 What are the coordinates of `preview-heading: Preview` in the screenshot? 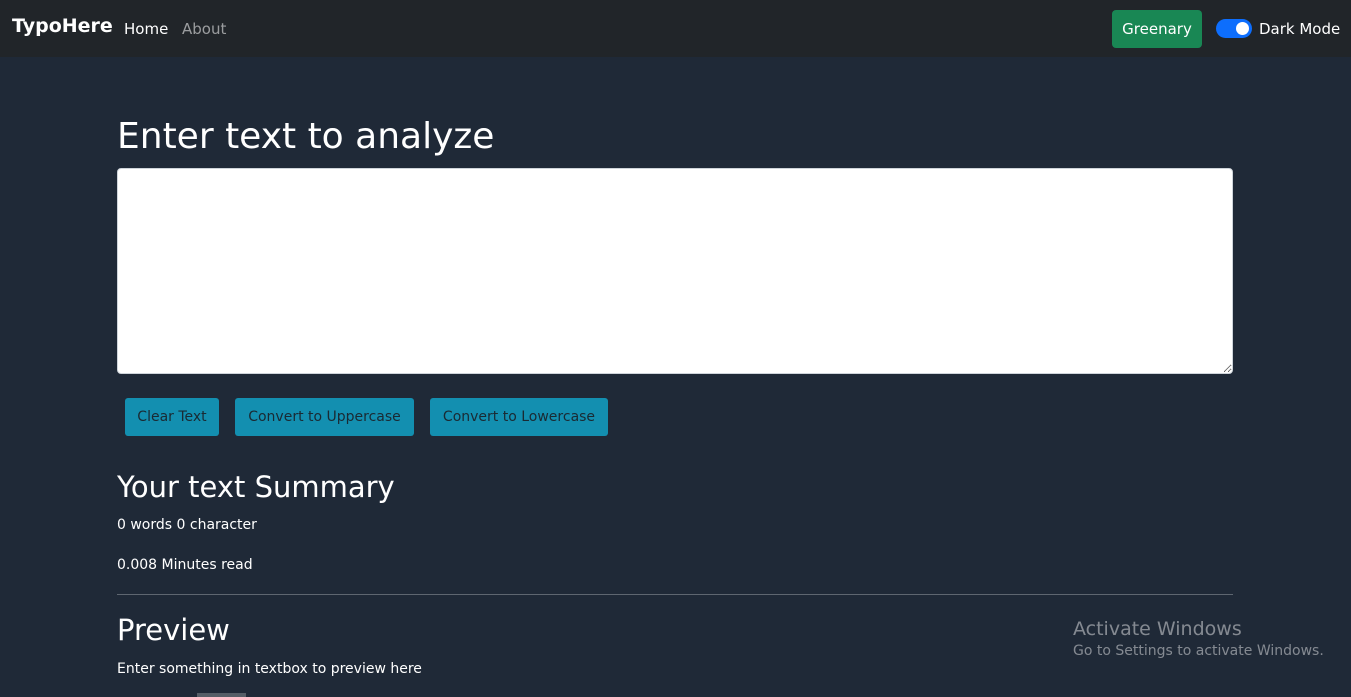 It's located at (173, 630).